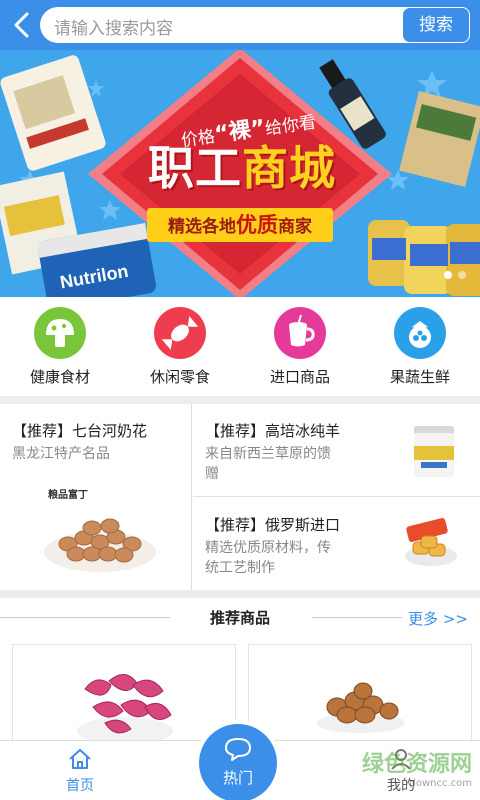 This screenshot has height=800, width=480. What do you see at coordinates (238, 762) in the screenshot?
I see `nav-hot-button: 热门` at bounding box center [238, 762].